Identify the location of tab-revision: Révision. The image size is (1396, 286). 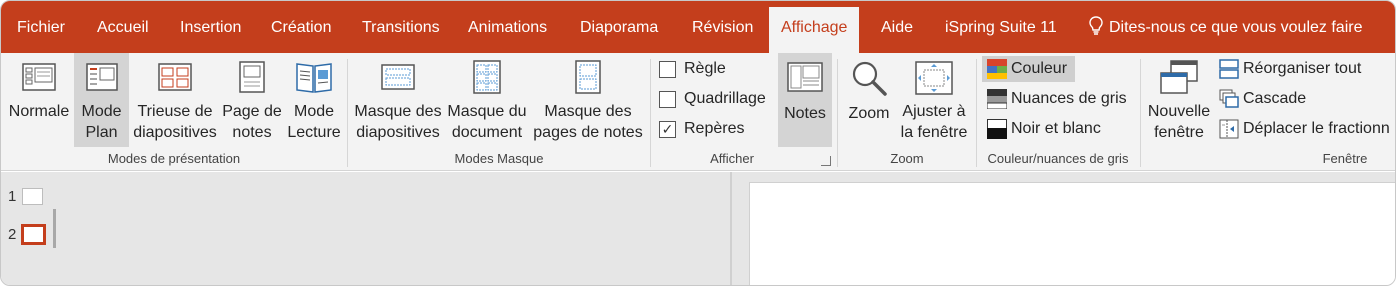
(722, 27).